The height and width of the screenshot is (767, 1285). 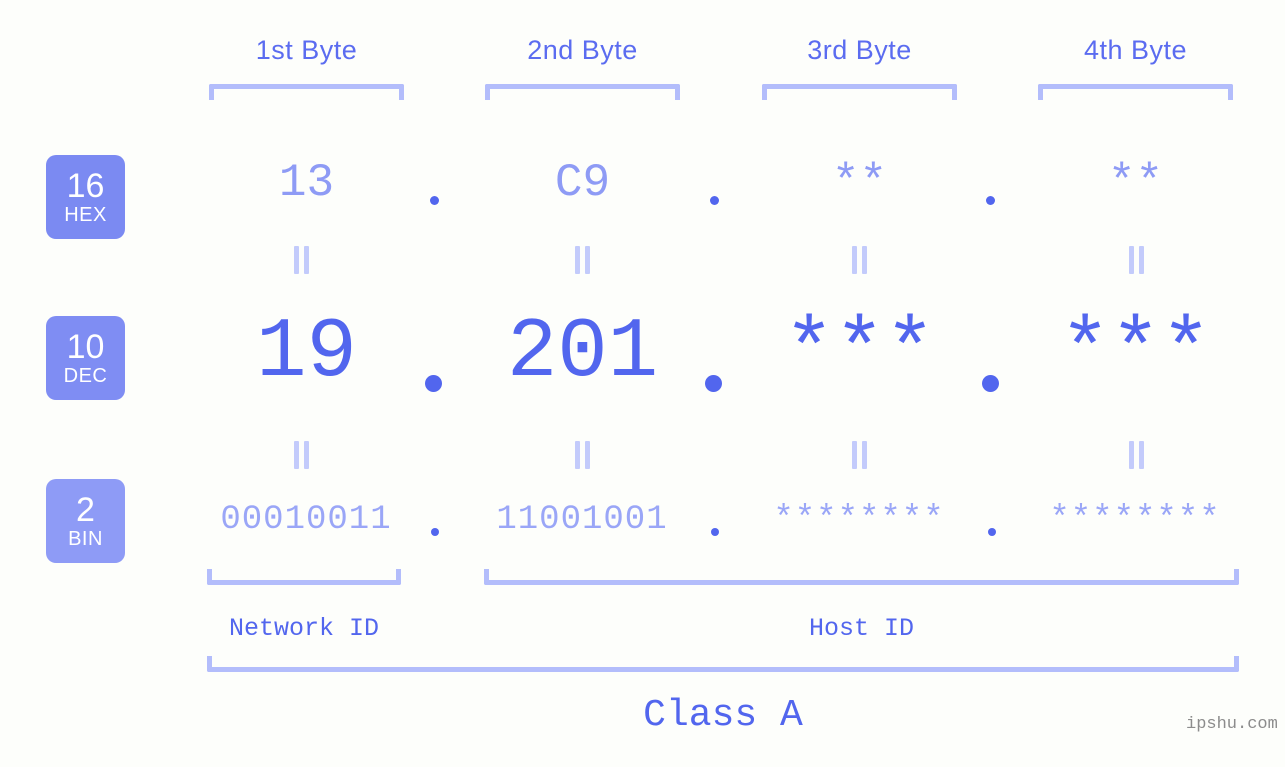 I want to click on base-badge-hex-number: 16, so click(x=85, y=185).